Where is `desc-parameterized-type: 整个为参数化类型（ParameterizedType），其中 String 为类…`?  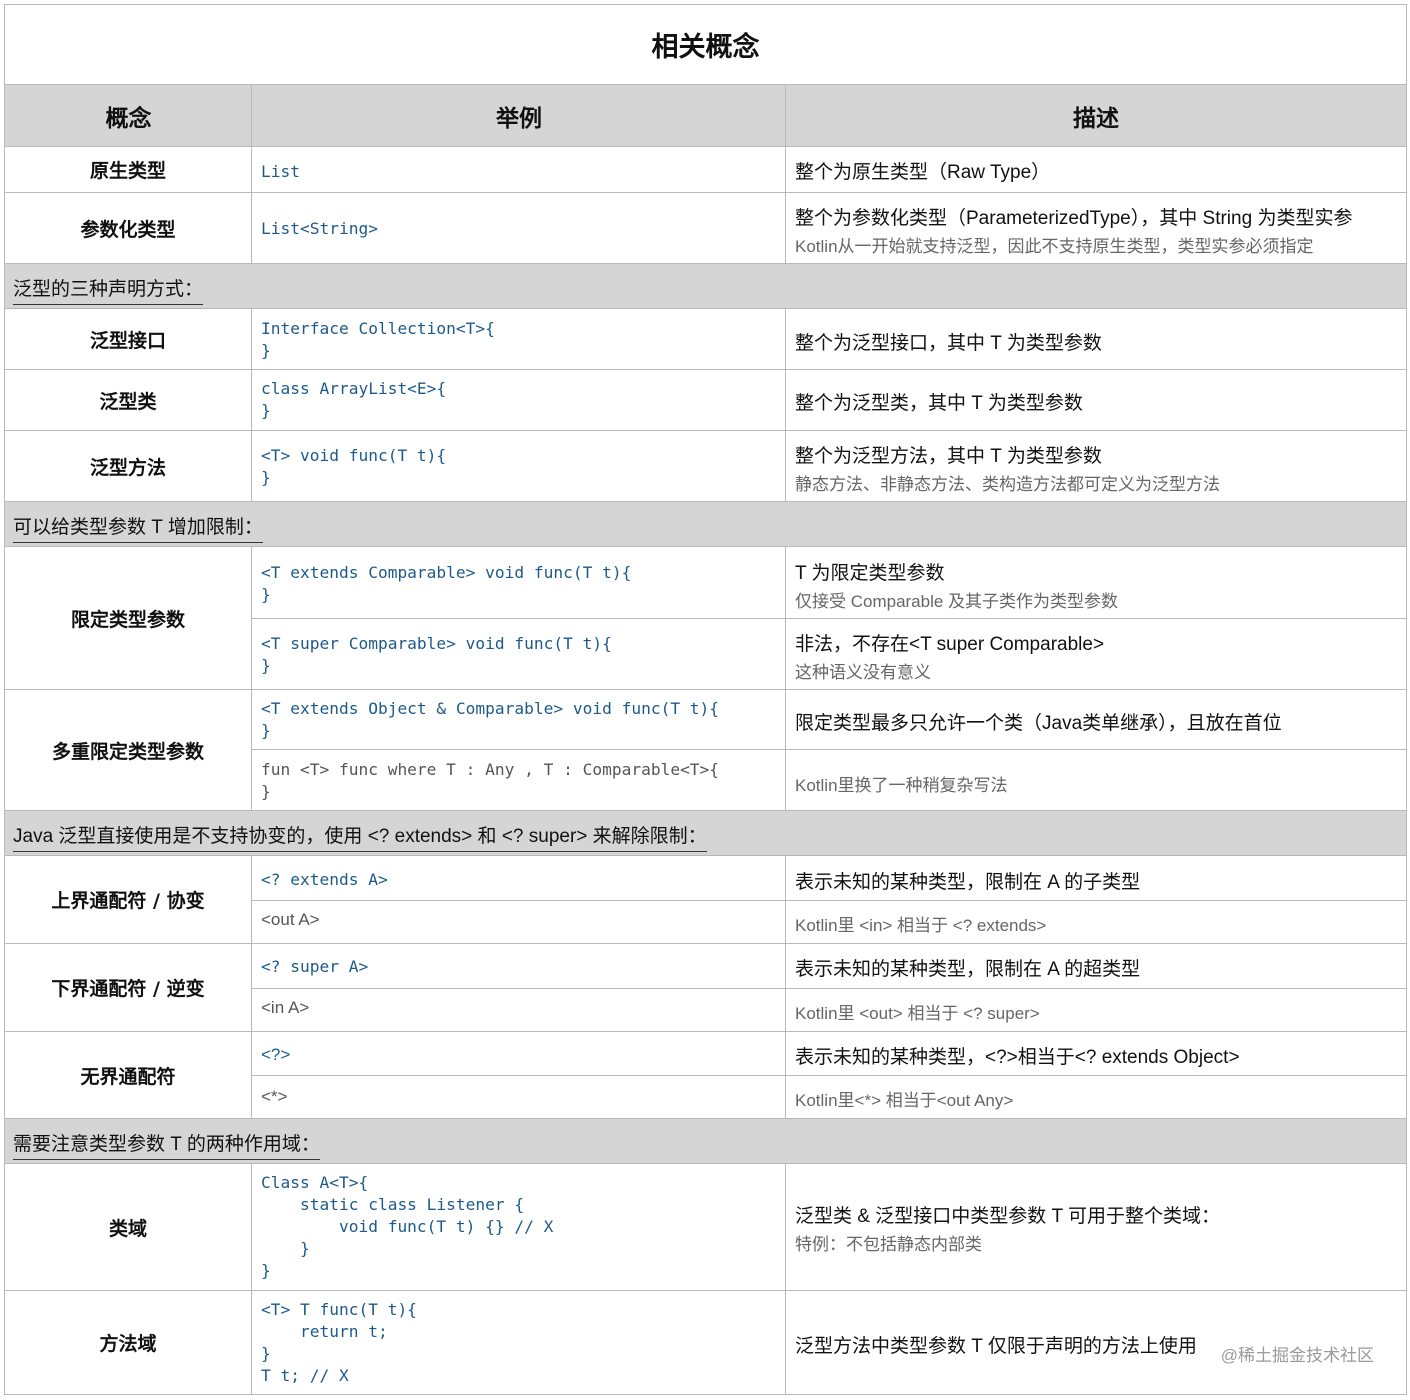 desc-parameterized-type: 整个为参数化类型（ParameterizedType），其中 String 为类… is located at coordinates (1074, 218).